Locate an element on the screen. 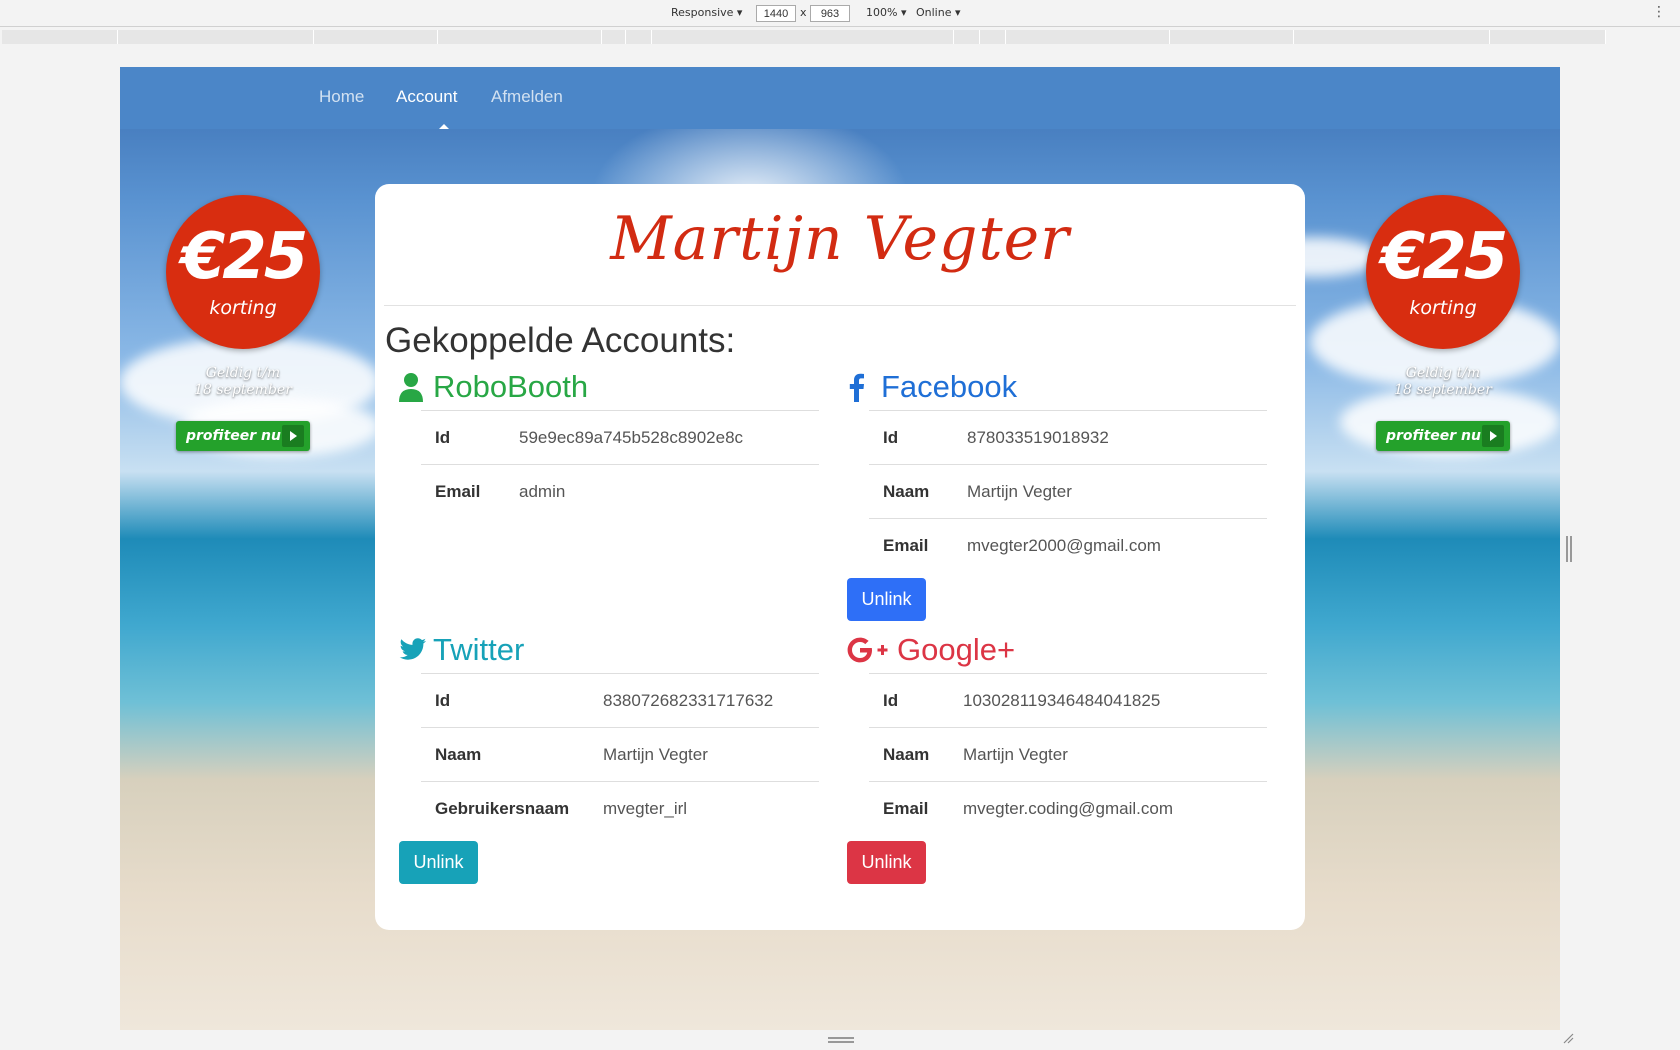  linked-accounts-heading: Gekoppelde Accounts: is located at coordinates (560, 340).